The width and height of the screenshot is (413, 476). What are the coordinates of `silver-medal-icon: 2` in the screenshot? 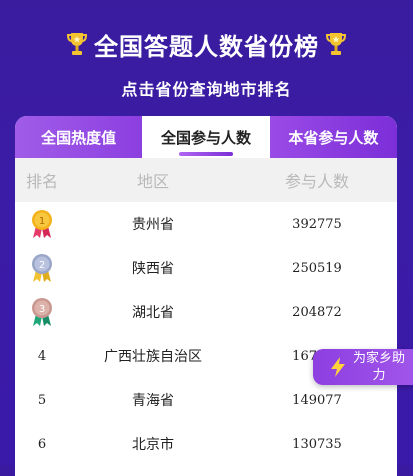 It's located at (42, 268).